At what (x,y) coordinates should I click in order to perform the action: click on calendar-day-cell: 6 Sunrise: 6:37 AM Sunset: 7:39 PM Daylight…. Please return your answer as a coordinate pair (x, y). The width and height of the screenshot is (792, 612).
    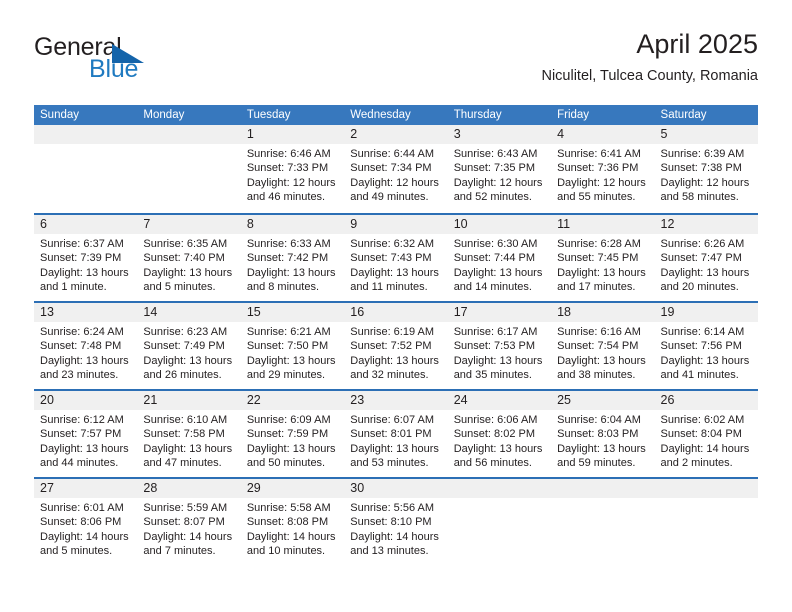
    Looking at the image, I should click on (85, 258).